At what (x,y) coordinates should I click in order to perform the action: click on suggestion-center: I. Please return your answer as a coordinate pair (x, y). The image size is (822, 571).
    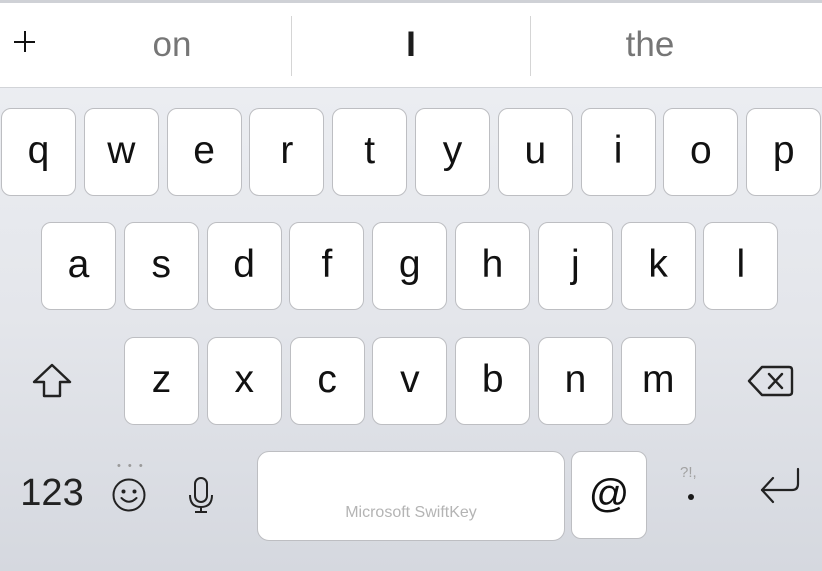
    Looking at the image, I should click on (411, 45).